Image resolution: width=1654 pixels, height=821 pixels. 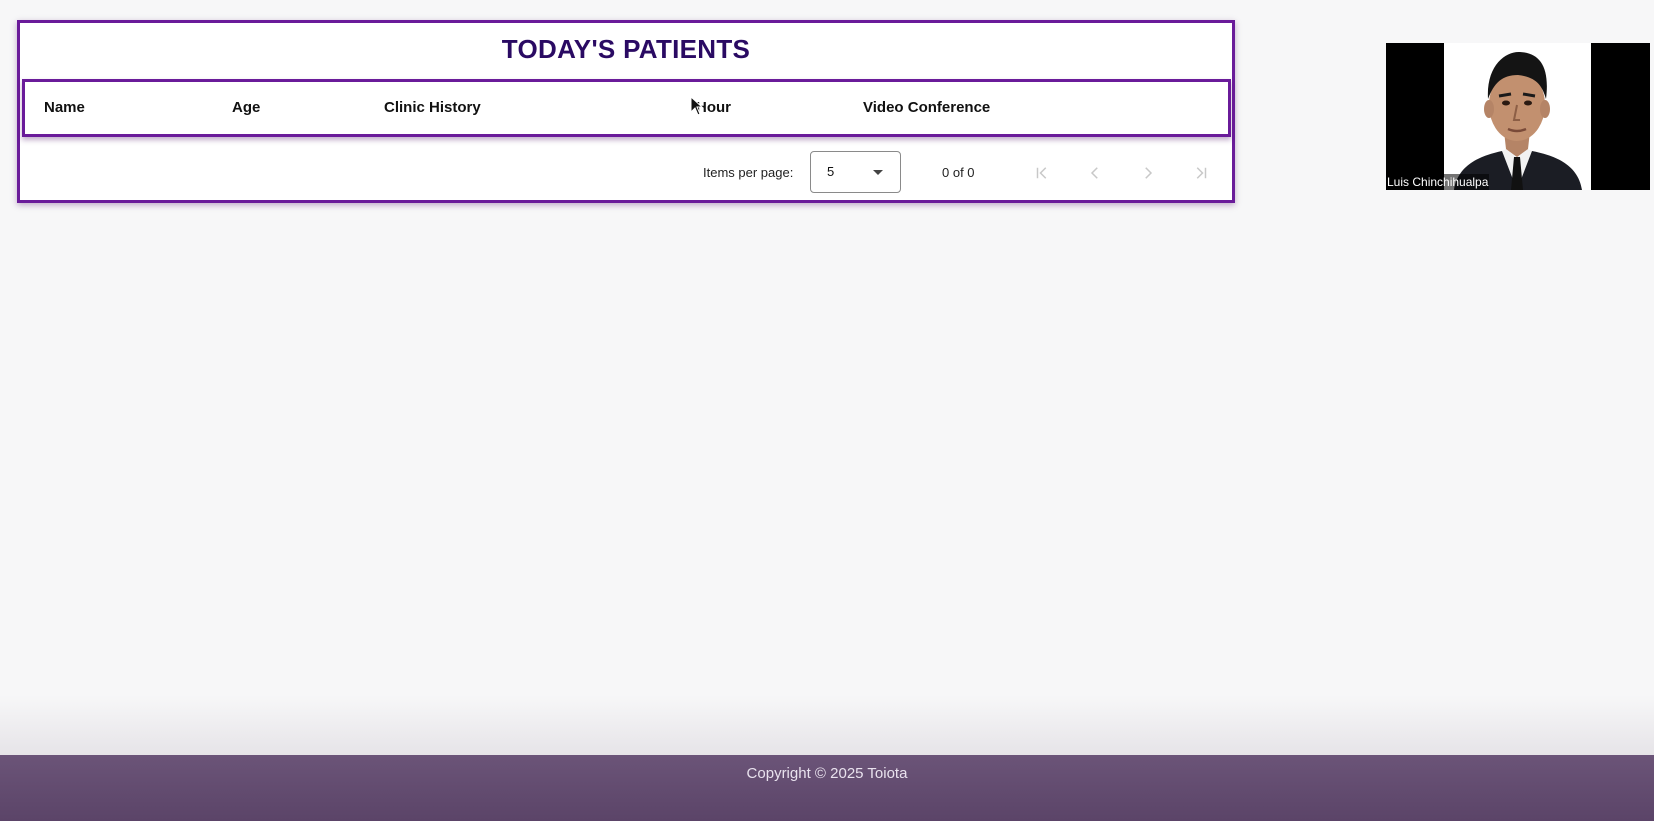 I want to click on column-header-name: Name, so click(x=64, y=108).